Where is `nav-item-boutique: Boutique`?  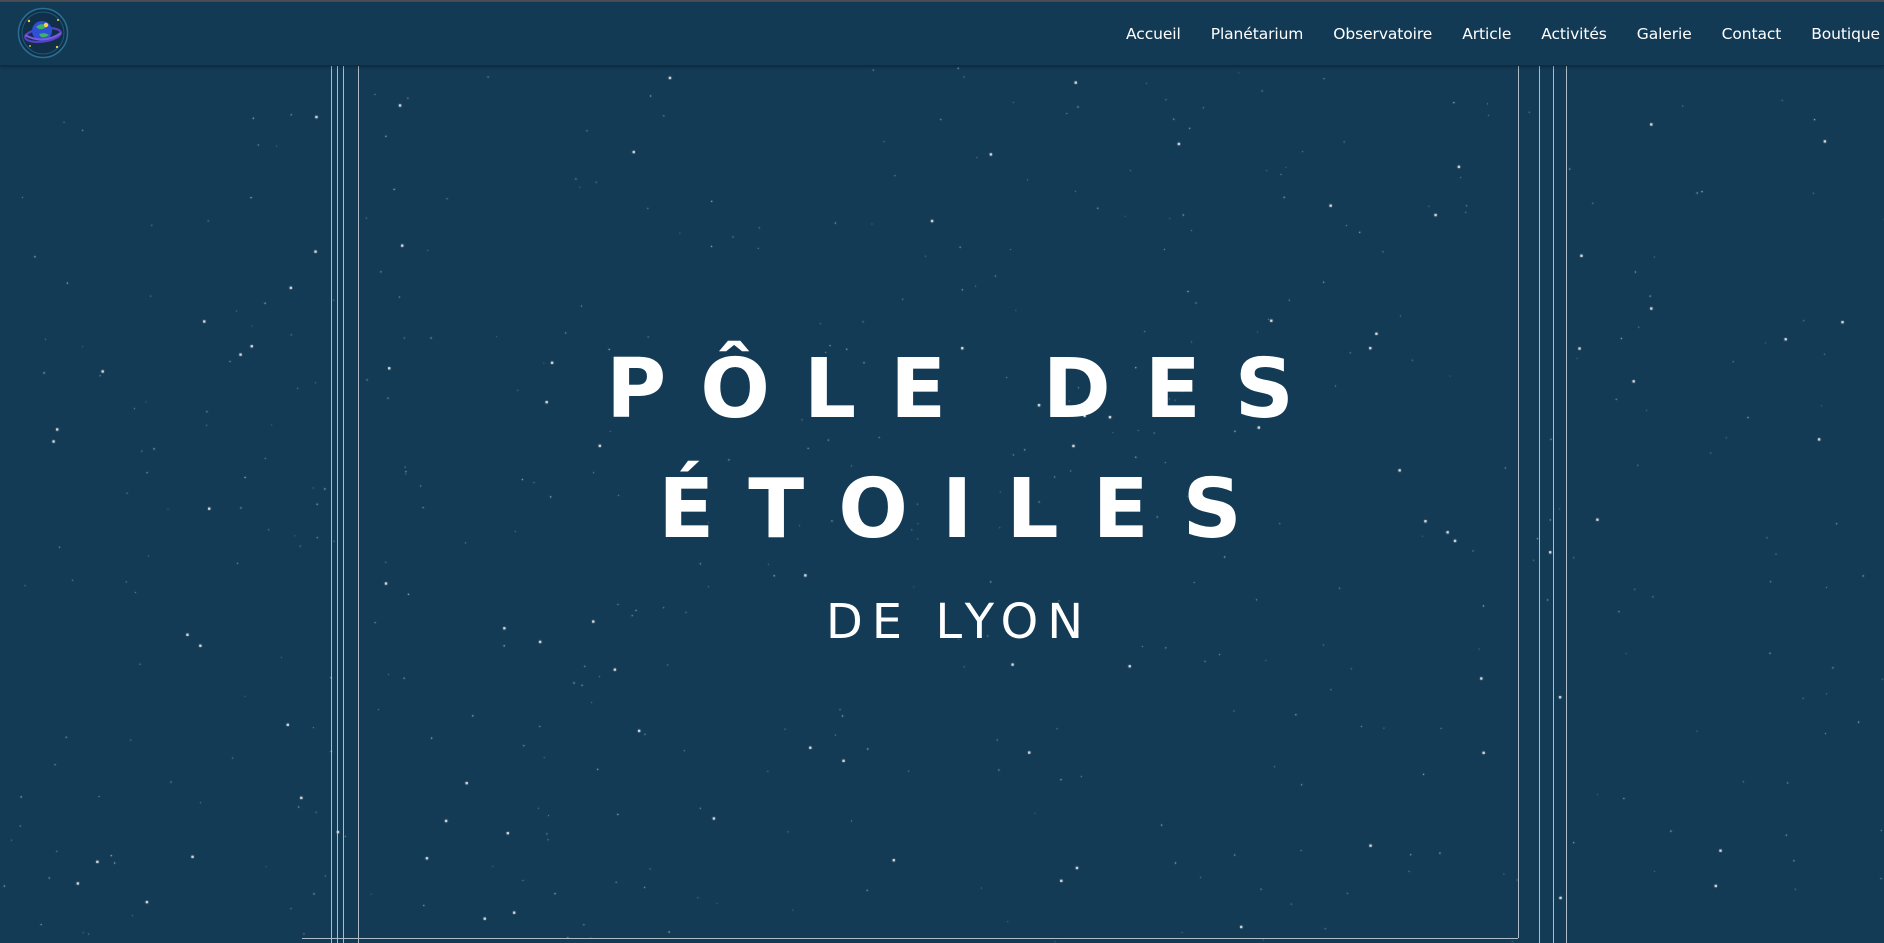
nav-item-boutique: Boutique is located at coordinates (1845, 34).